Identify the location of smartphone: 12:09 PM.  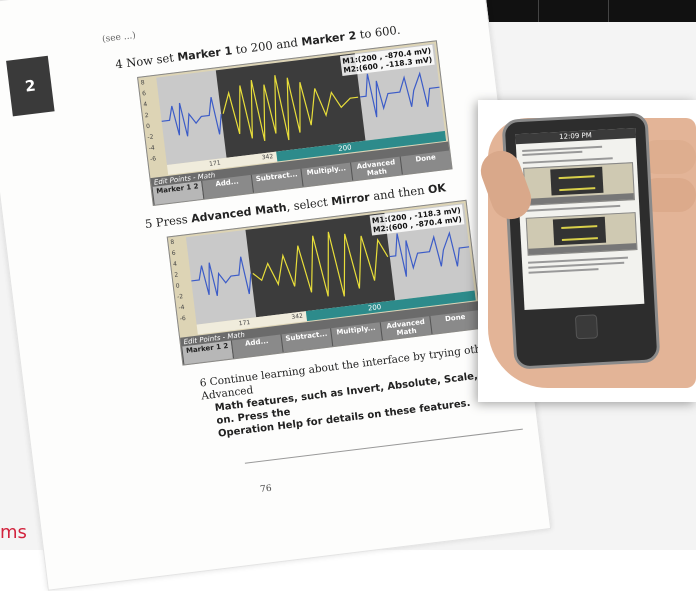
(581, 241).